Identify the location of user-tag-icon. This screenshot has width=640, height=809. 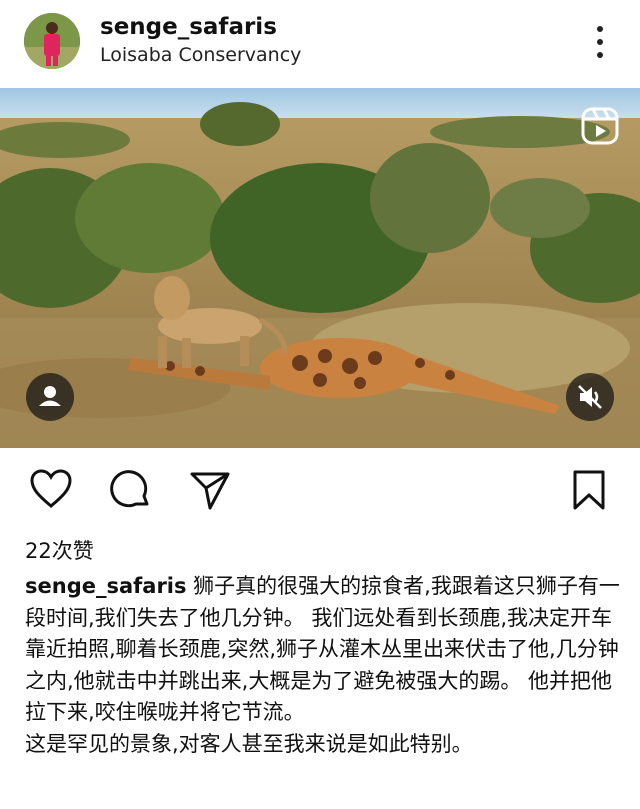
(50, 397).